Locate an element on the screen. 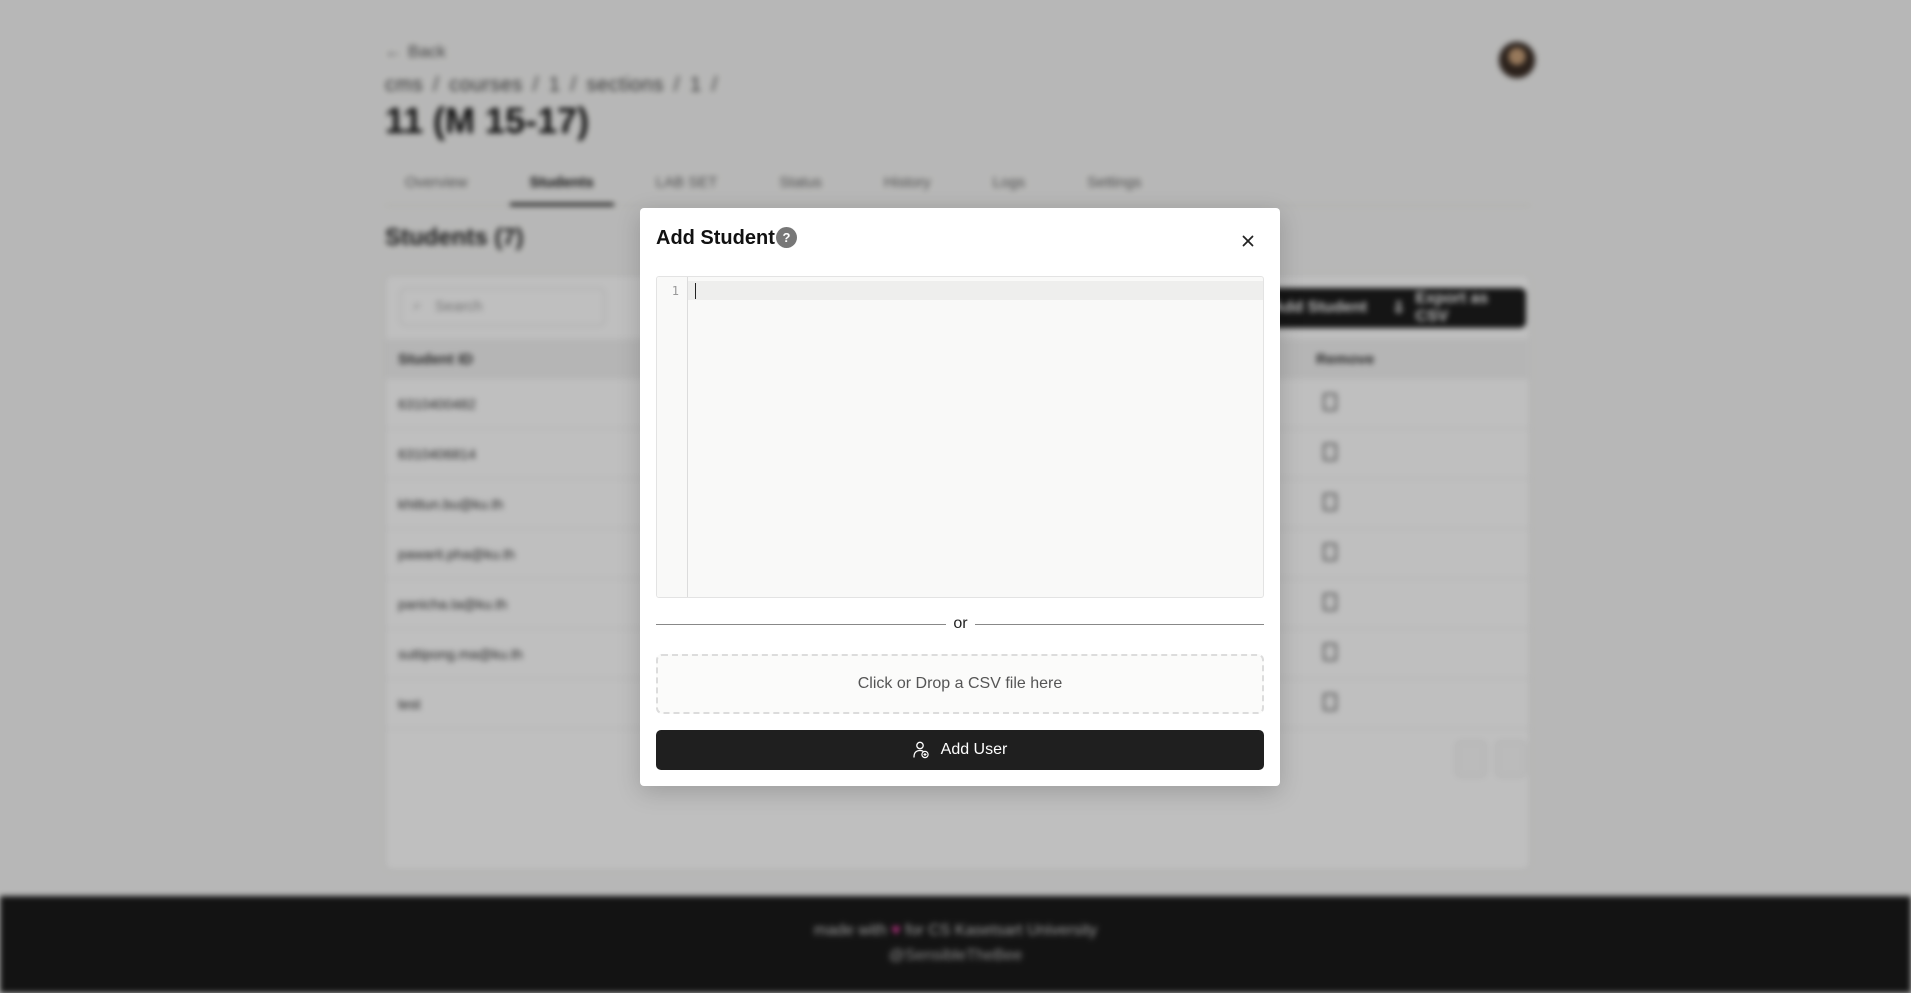 The height and width of the screenshot is (993, 1911). close-button is located at coordinates (1248, 241).